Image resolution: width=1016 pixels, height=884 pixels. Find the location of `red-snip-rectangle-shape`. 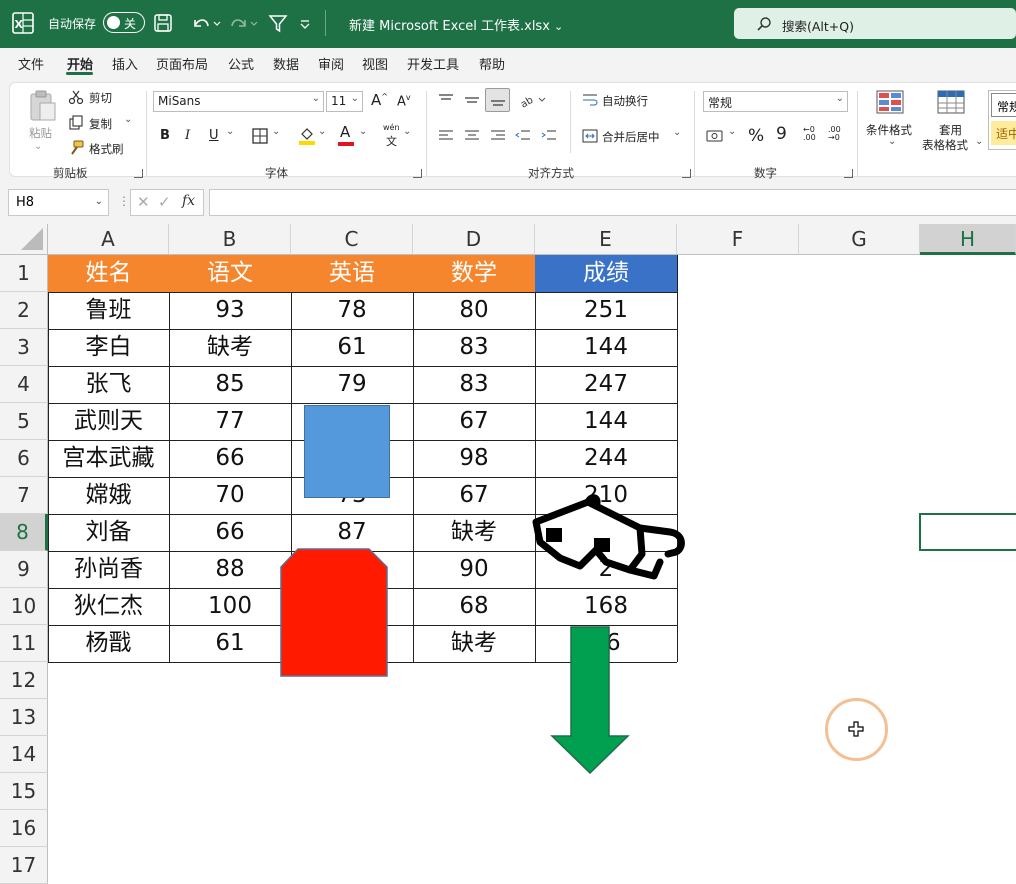

red-snip-rectangle-shape is located at coordinates (334, 612).